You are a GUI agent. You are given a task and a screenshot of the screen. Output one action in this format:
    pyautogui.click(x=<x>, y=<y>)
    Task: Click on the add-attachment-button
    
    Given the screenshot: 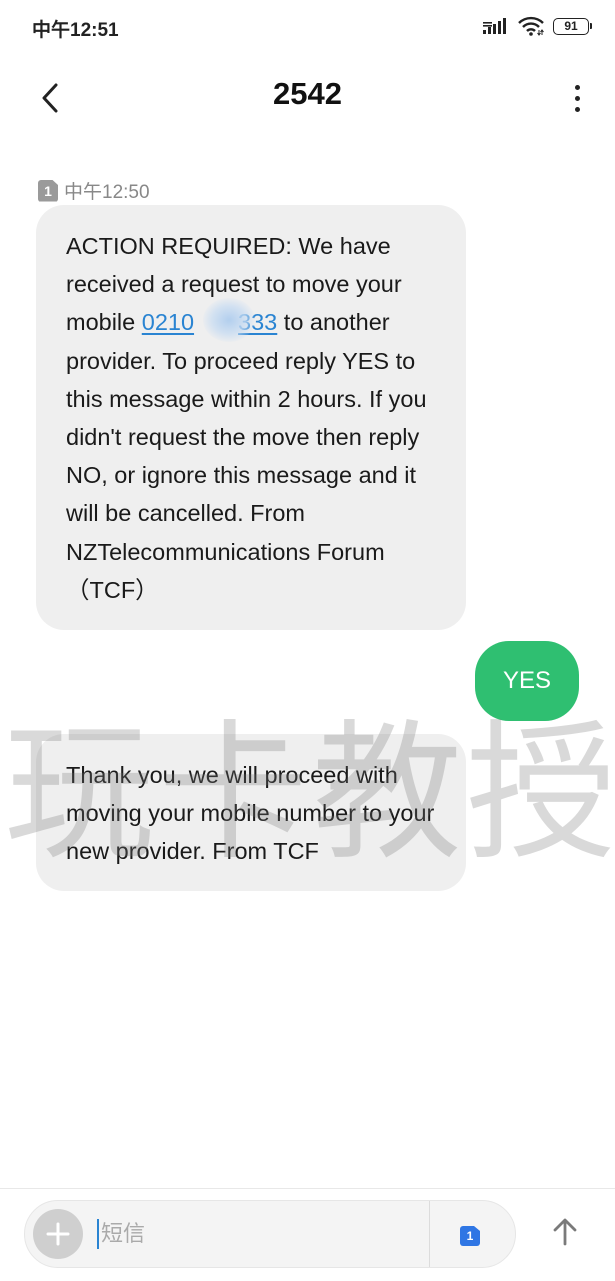 What is the action you would take?
    pyautogui.click(x=58, y=1234)
    